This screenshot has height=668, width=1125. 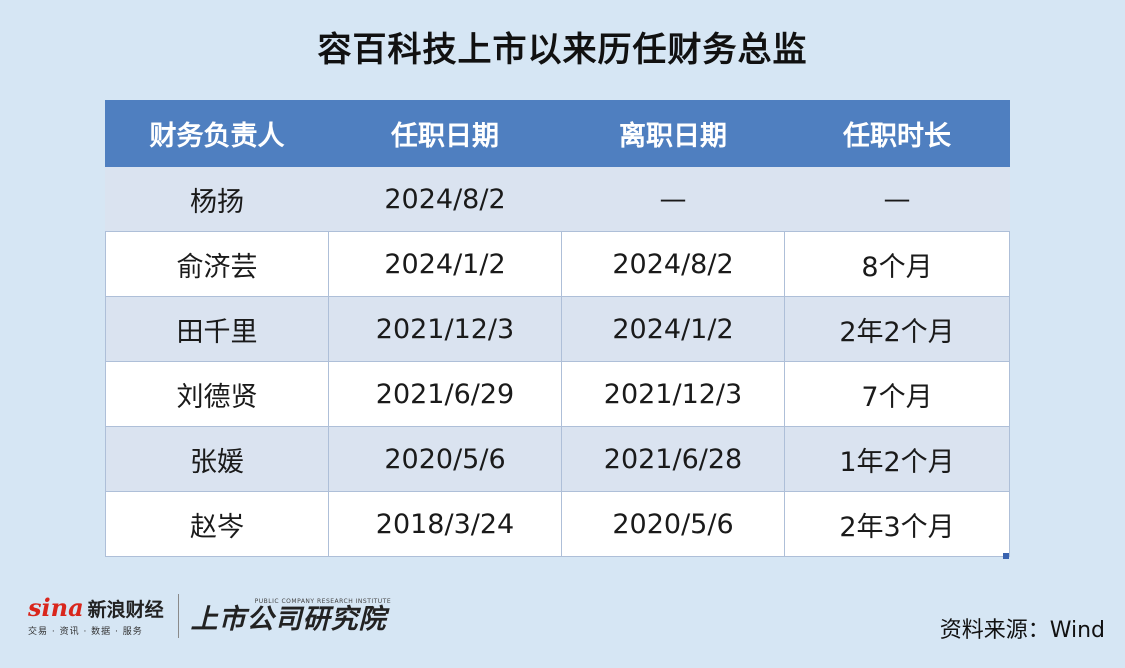 What do you see at coordinates (673, 459) in the screenshot?
I see `cell-end-date: 2021/6/28` at bounding box center [673, 459].